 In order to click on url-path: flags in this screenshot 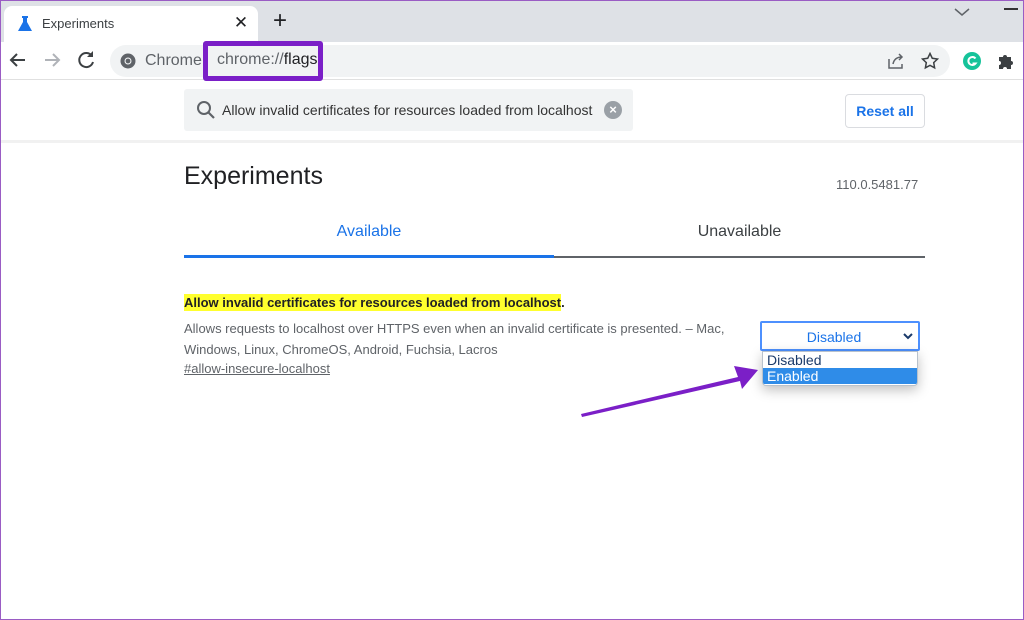, I will do `click(300, 59)`.